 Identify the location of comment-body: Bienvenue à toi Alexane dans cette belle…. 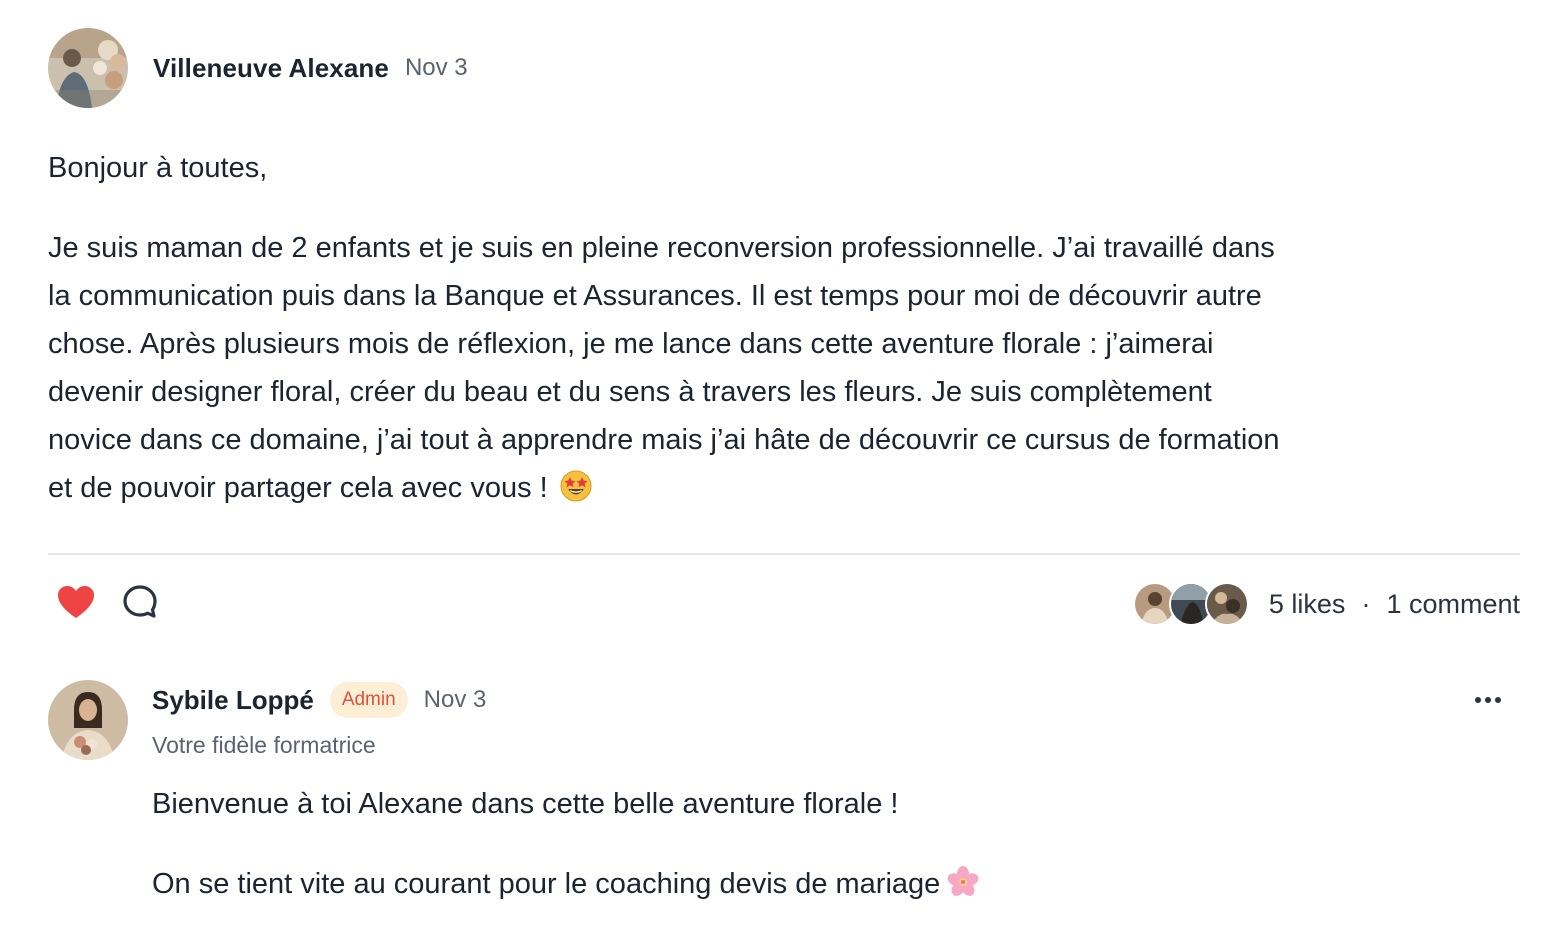
(832, 844).